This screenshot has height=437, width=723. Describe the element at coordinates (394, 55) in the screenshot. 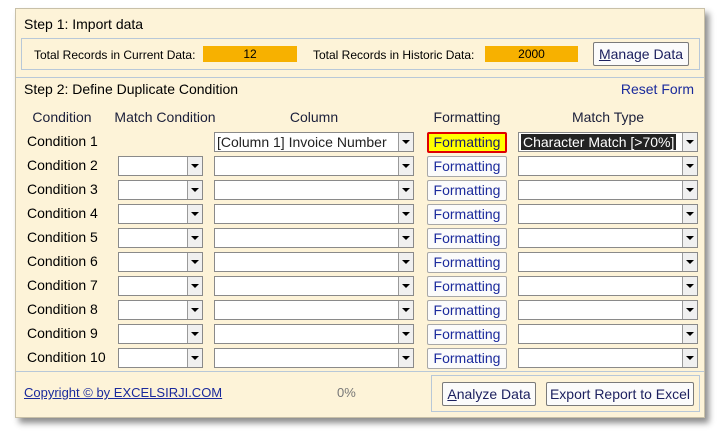

I see `historic-records-label: Total Records in Historic Data:` at that location.